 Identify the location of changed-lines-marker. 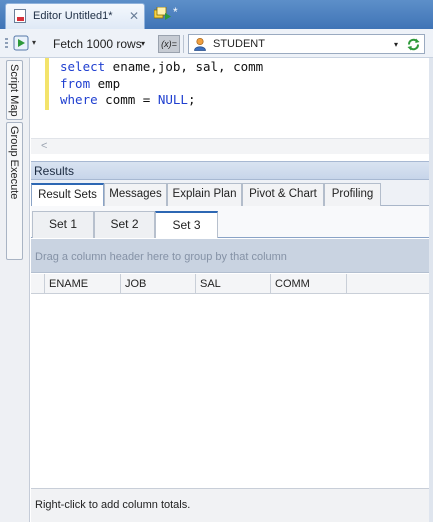
(47, 84).